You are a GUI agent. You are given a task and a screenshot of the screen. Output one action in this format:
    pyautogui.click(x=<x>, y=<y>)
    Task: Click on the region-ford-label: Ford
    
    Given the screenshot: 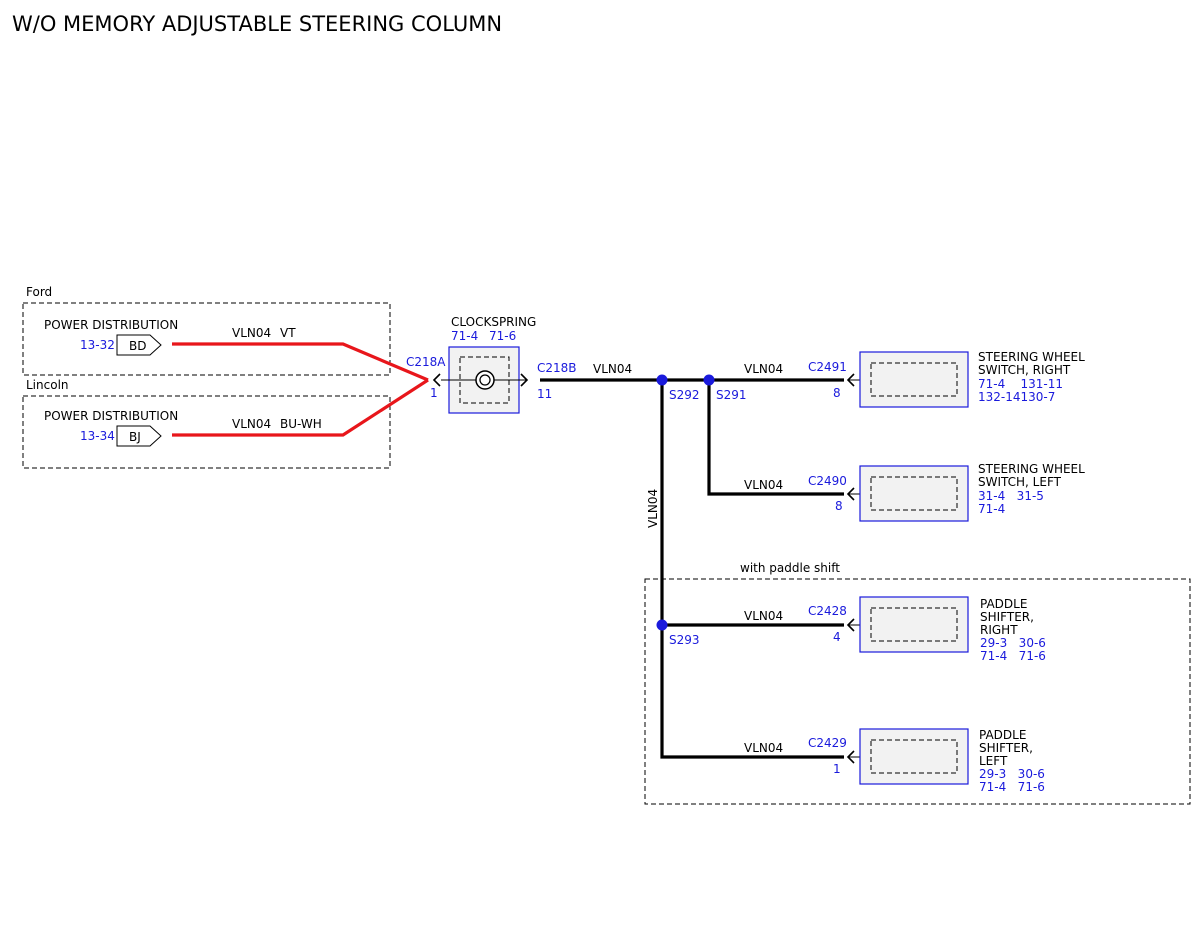 What is the action you would take?
    pyautogui.click(x=39, y=292)
    